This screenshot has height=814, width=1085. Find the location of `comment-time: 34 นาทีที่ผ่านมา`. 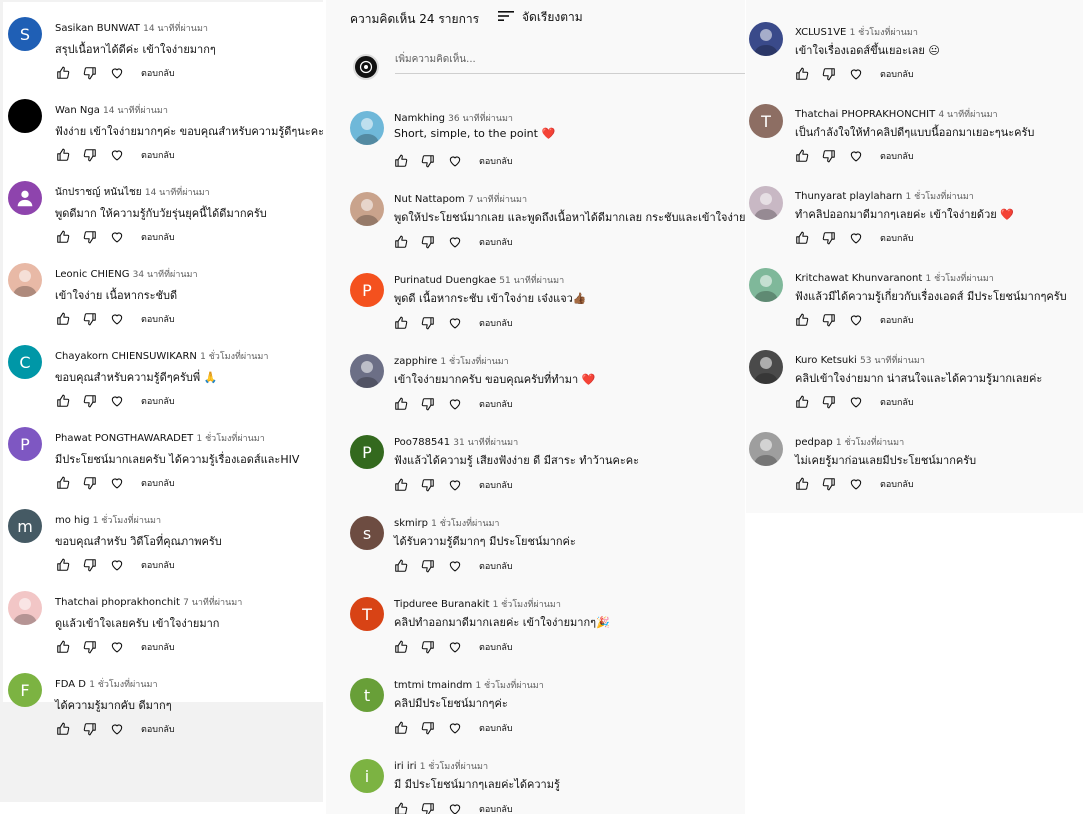

comment-time: 34 นาทีที่ผ่านมา is located at coordinates (165, 275).